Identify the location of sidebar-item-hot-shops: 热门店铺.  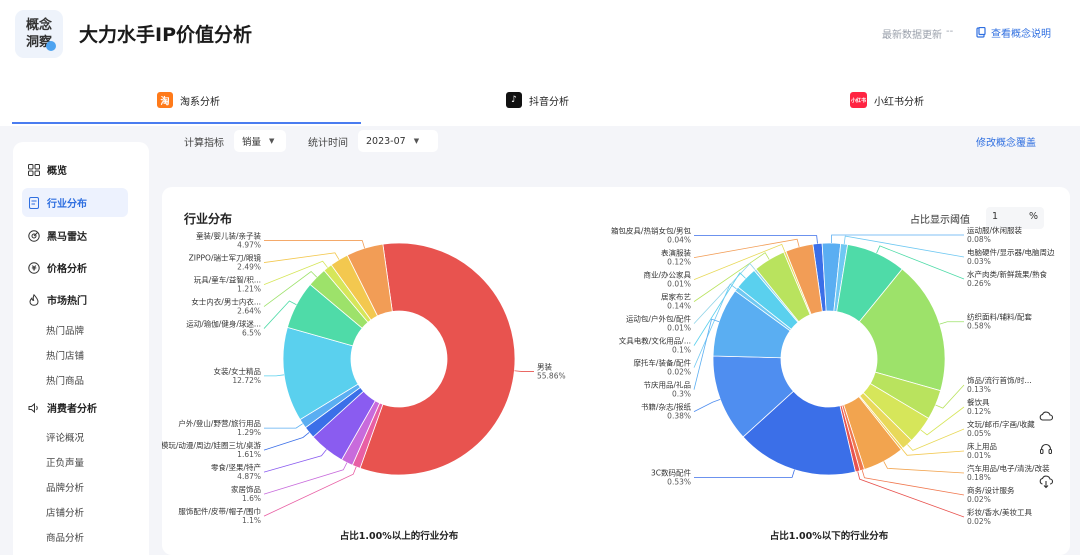
(65, 355).